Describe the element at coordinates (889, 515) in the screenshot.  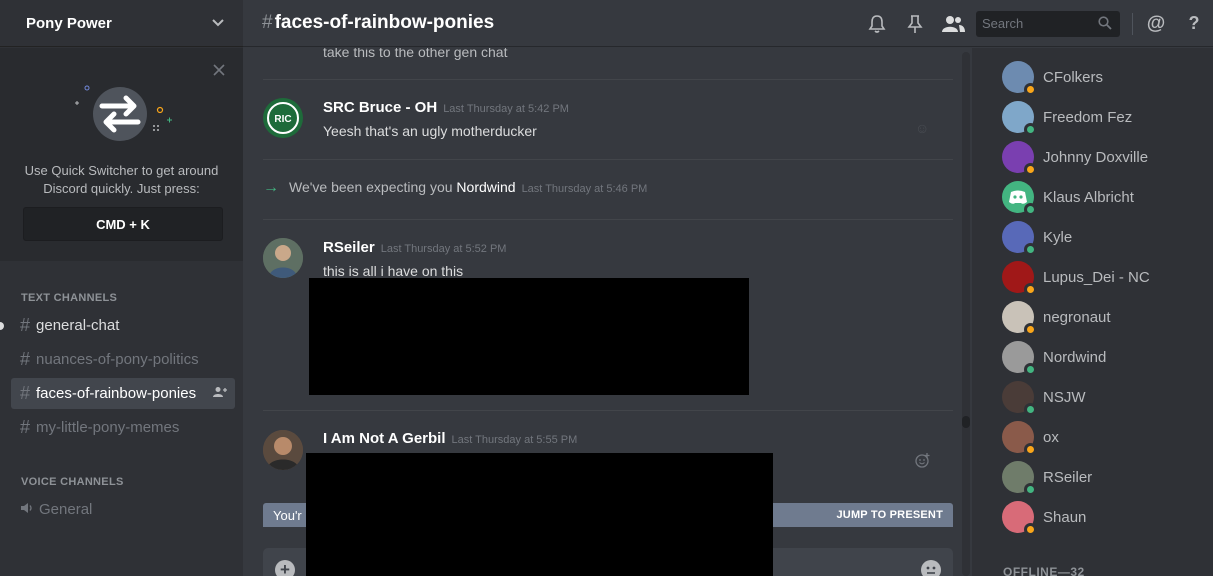
I see `jump-to-present-button: JUMP TO PRESENT` at that location.